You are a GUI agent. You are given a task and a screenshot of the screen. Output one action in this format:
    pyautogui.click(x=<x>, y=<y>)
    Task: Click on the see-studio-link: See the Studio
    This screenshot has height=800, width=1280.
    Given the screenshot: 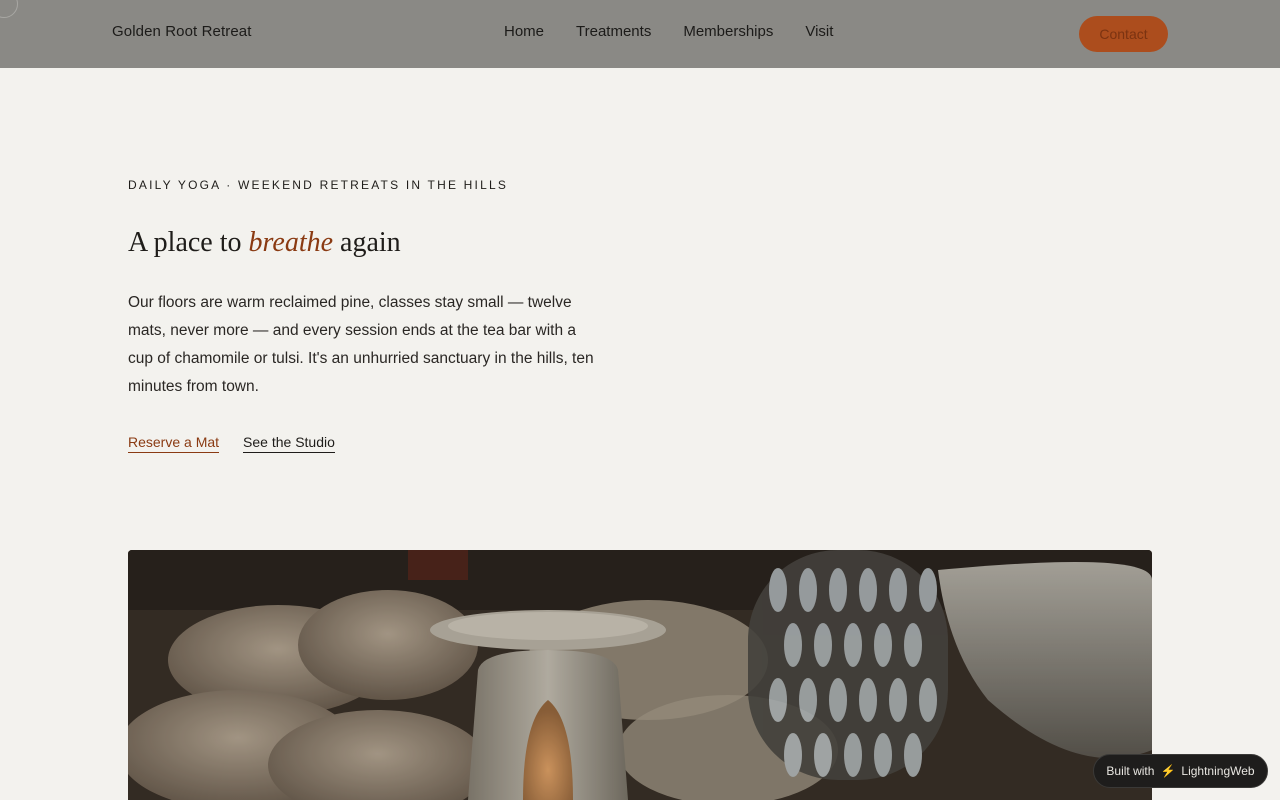 What is the action you would take?
    pyautogui.click(x=289, y=443)
    